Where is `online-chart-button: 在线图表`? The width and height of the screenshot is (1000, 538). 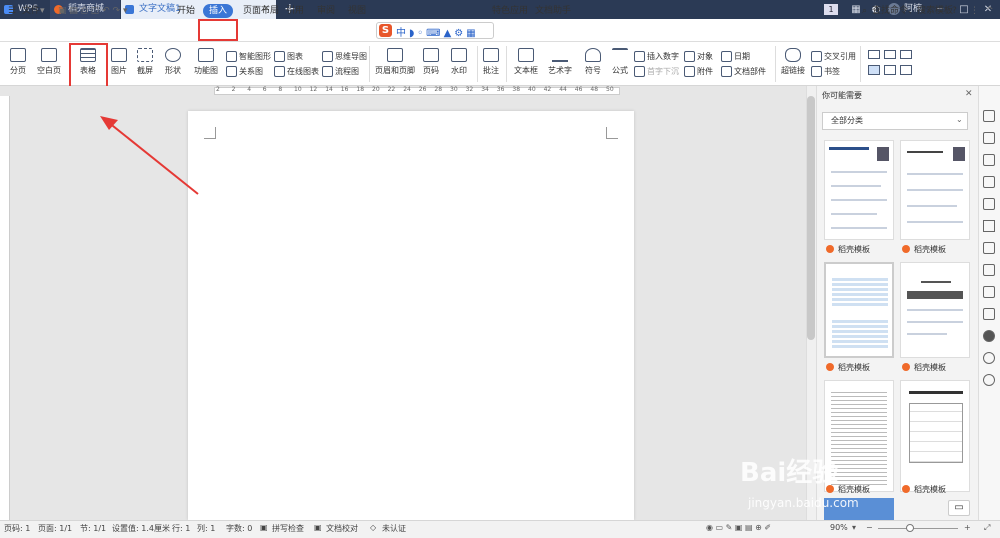 online-chart-button: 在线图表 is located at coordinates (296, 71).